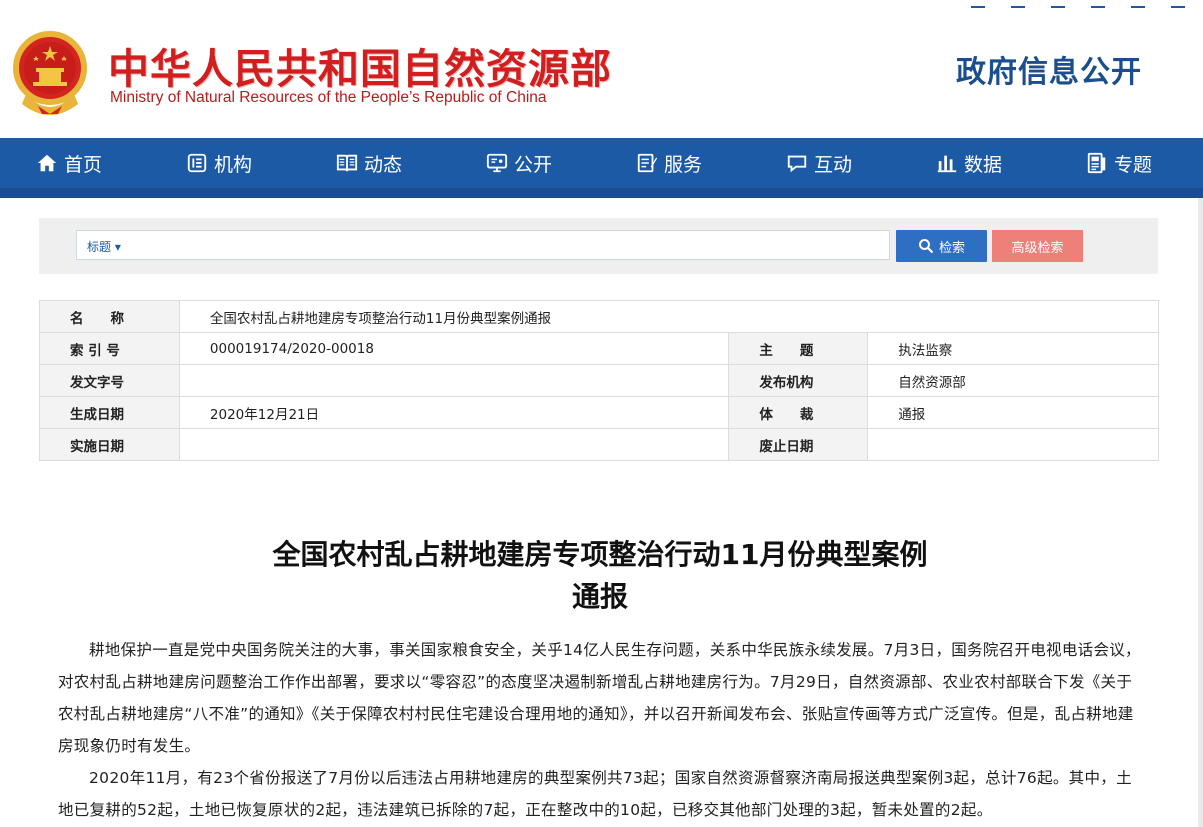 The height and width of the screenshot is (827, 1203). Describe the element at coordinates (798, 444) in the screenshot. I see `meta-key: 废止日期` at that location.